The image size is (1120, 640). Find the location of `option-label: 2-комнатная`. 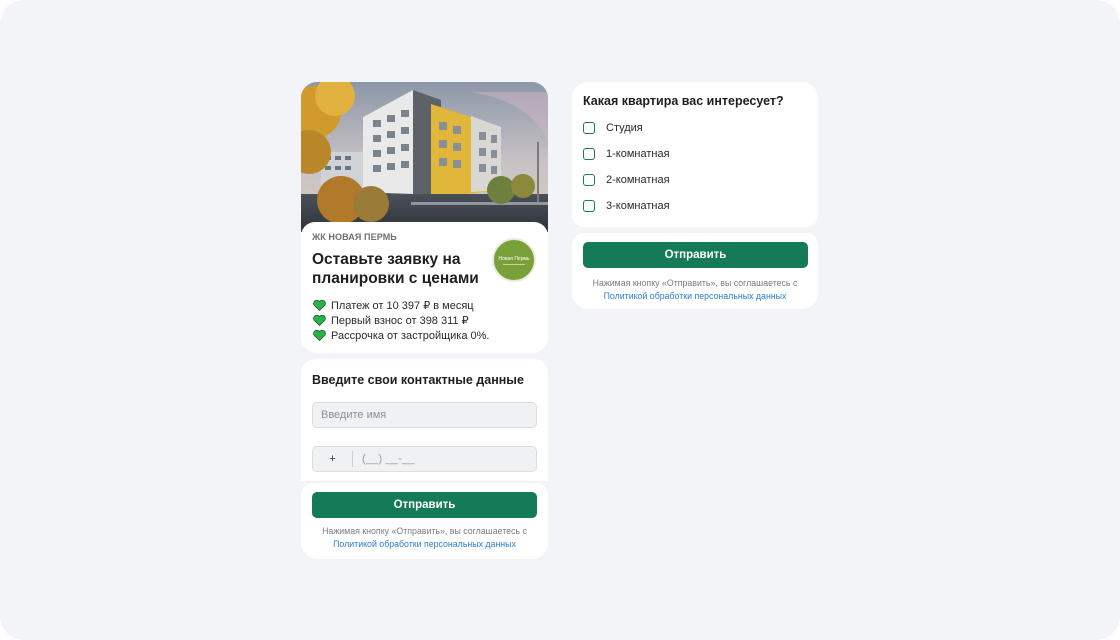

option-label: 2-комнатная is located at coordinates (638, 180).